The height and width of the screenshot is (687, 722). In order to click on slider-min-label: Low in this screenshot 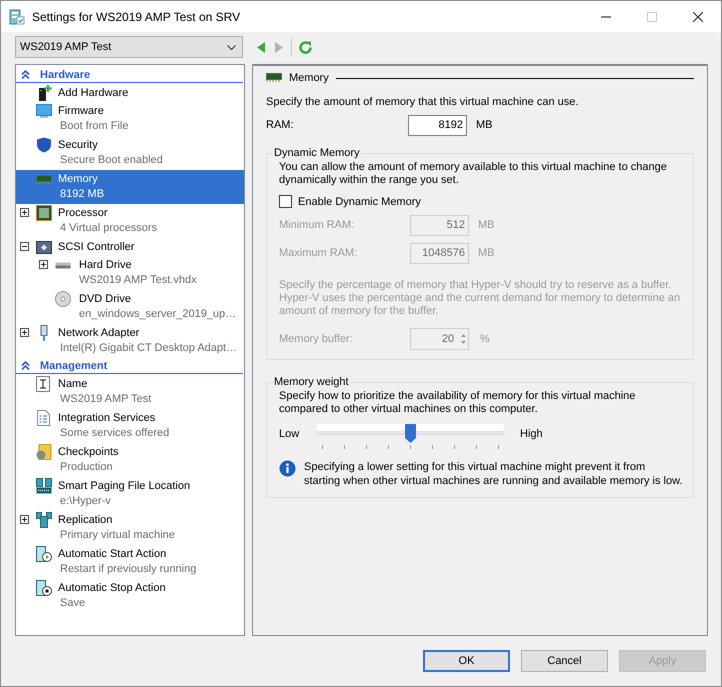, I will do `click(289, 434)`.